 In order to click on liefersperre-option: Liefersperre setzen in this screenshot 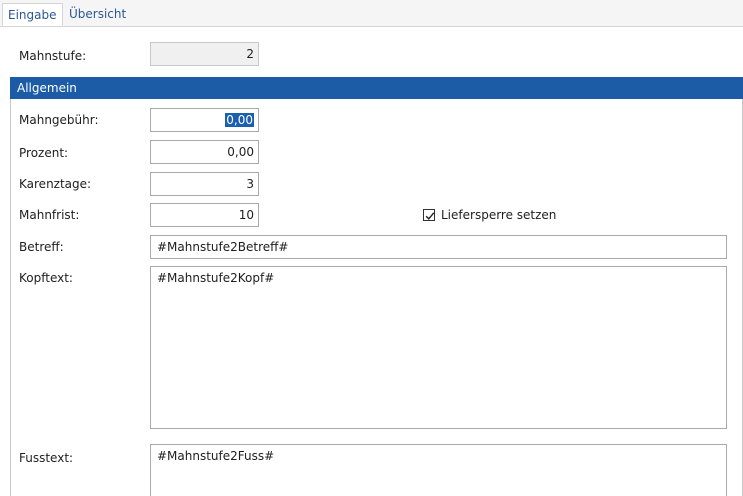, I will do `click(489, 215)`.